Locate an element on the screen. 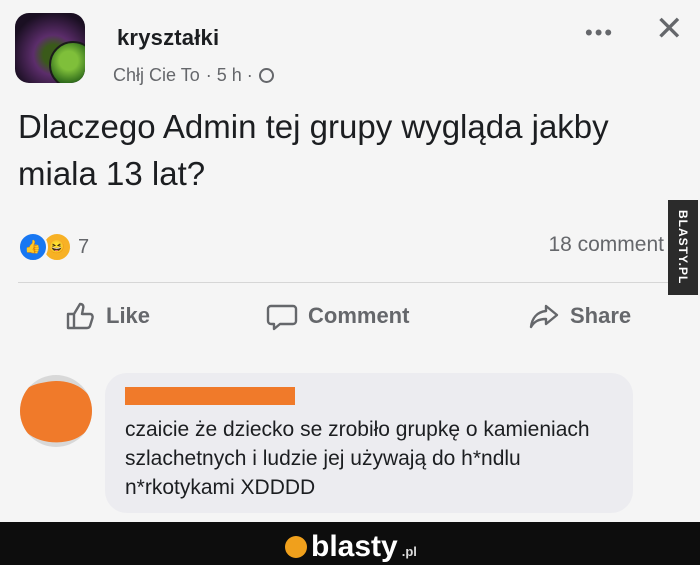  author-avatar is located at coordinates (67, 62).